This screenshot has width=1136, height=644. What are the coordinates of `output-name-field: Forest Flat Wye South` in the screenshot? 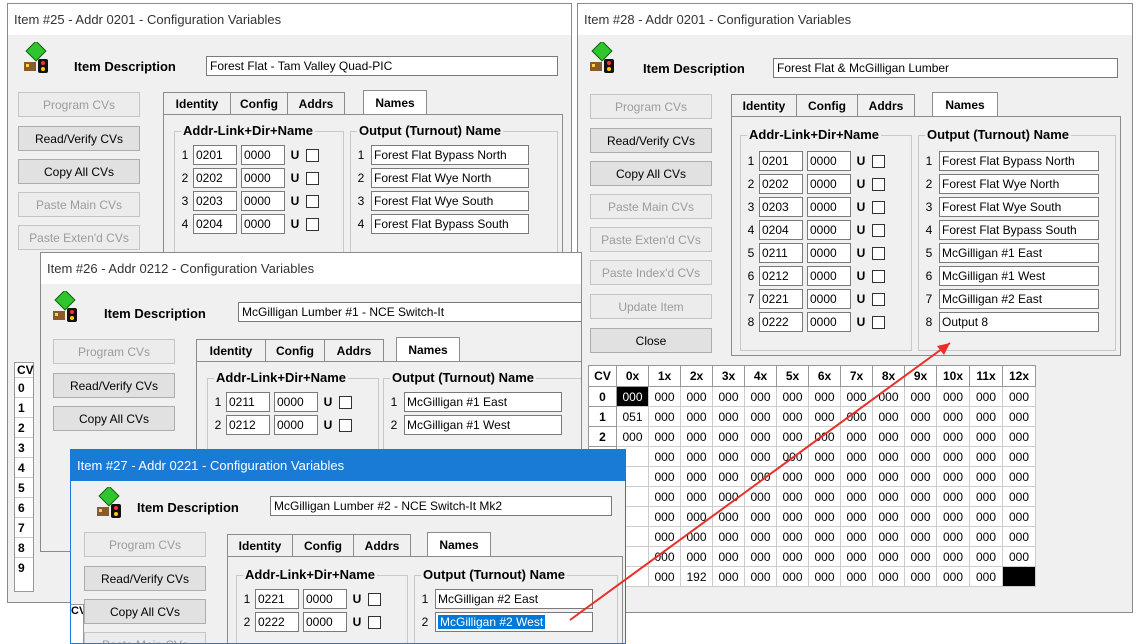 It's located at (1019, 207).